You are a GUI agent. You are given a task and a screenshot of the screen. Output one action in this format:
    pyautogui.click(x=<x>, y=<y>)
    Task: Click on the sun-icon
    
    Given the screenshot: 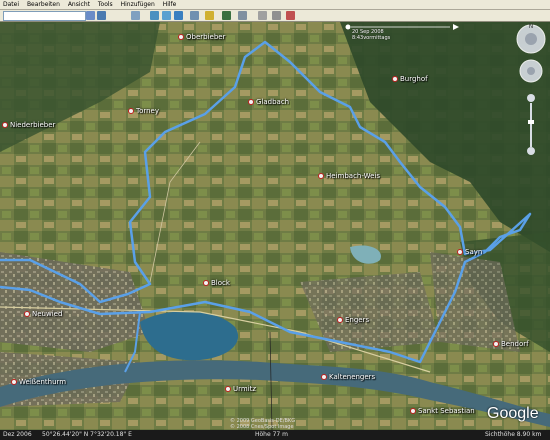 What is the action you would take?
    pyautogui.click(x=209, y=15)
    